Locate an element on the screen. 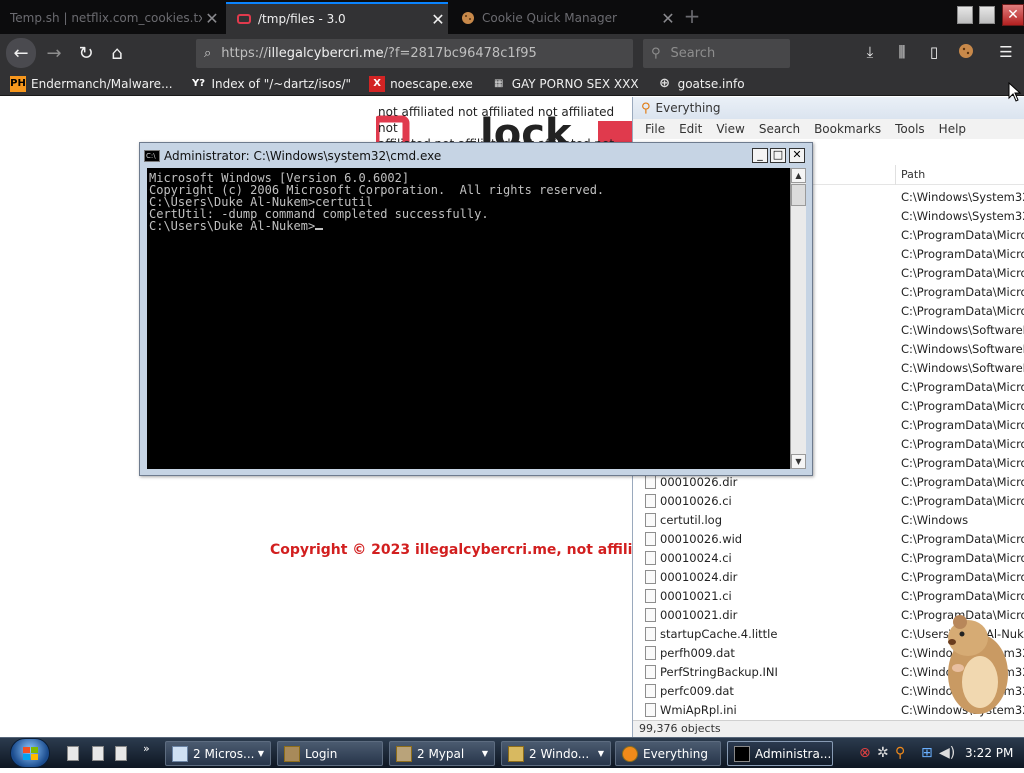 The height and width of the screenshot is (773, 1024). list-item: 00010024.ci C:\ProgramData\Micros is located at coordinates (828, 558).